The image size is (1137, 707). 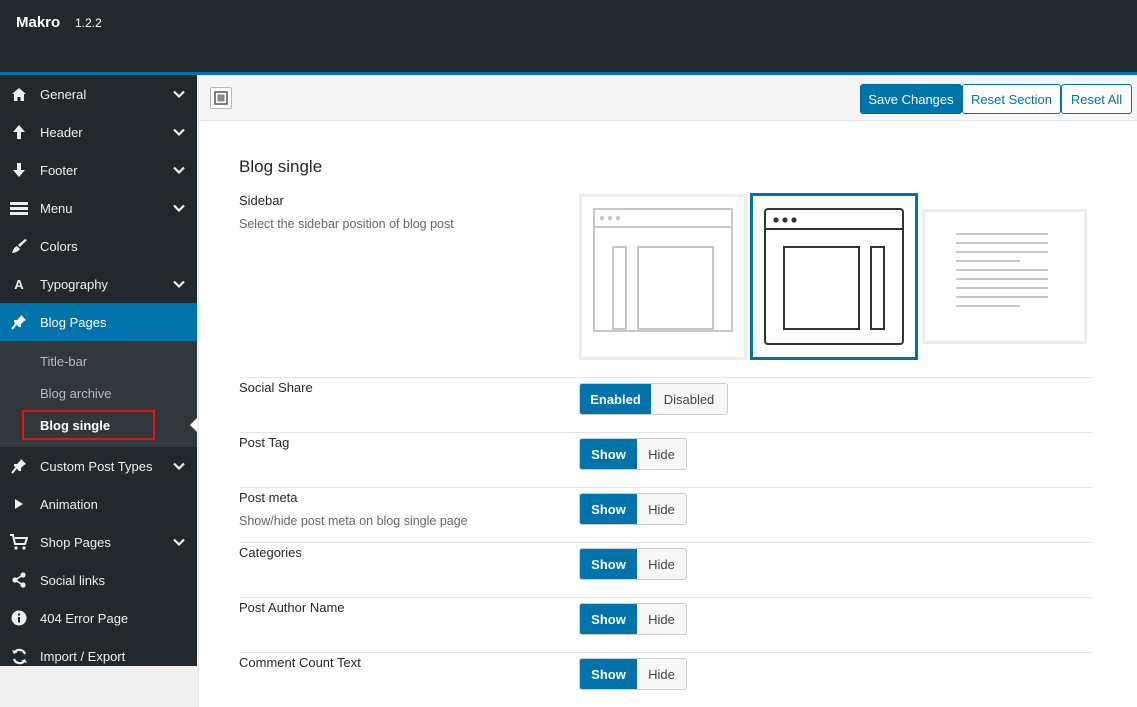 I want to click on arrow-down-icon, so click(x=19, y=170).